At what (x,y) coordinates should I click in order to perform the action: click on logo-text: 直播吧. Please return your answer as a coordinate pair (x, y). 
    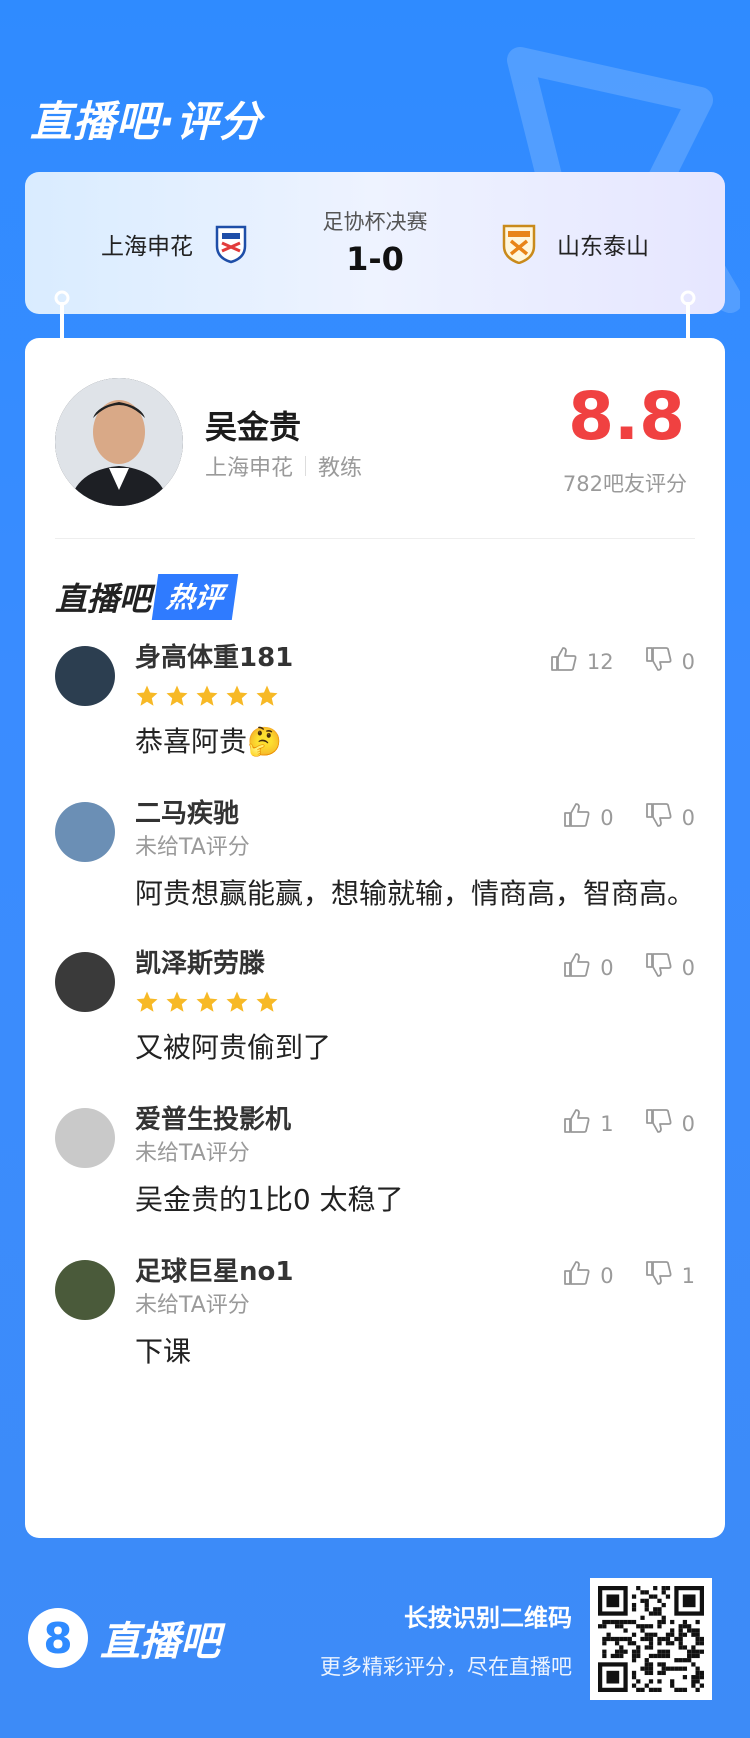
    Looking at the image, I should click on (160, 1642).